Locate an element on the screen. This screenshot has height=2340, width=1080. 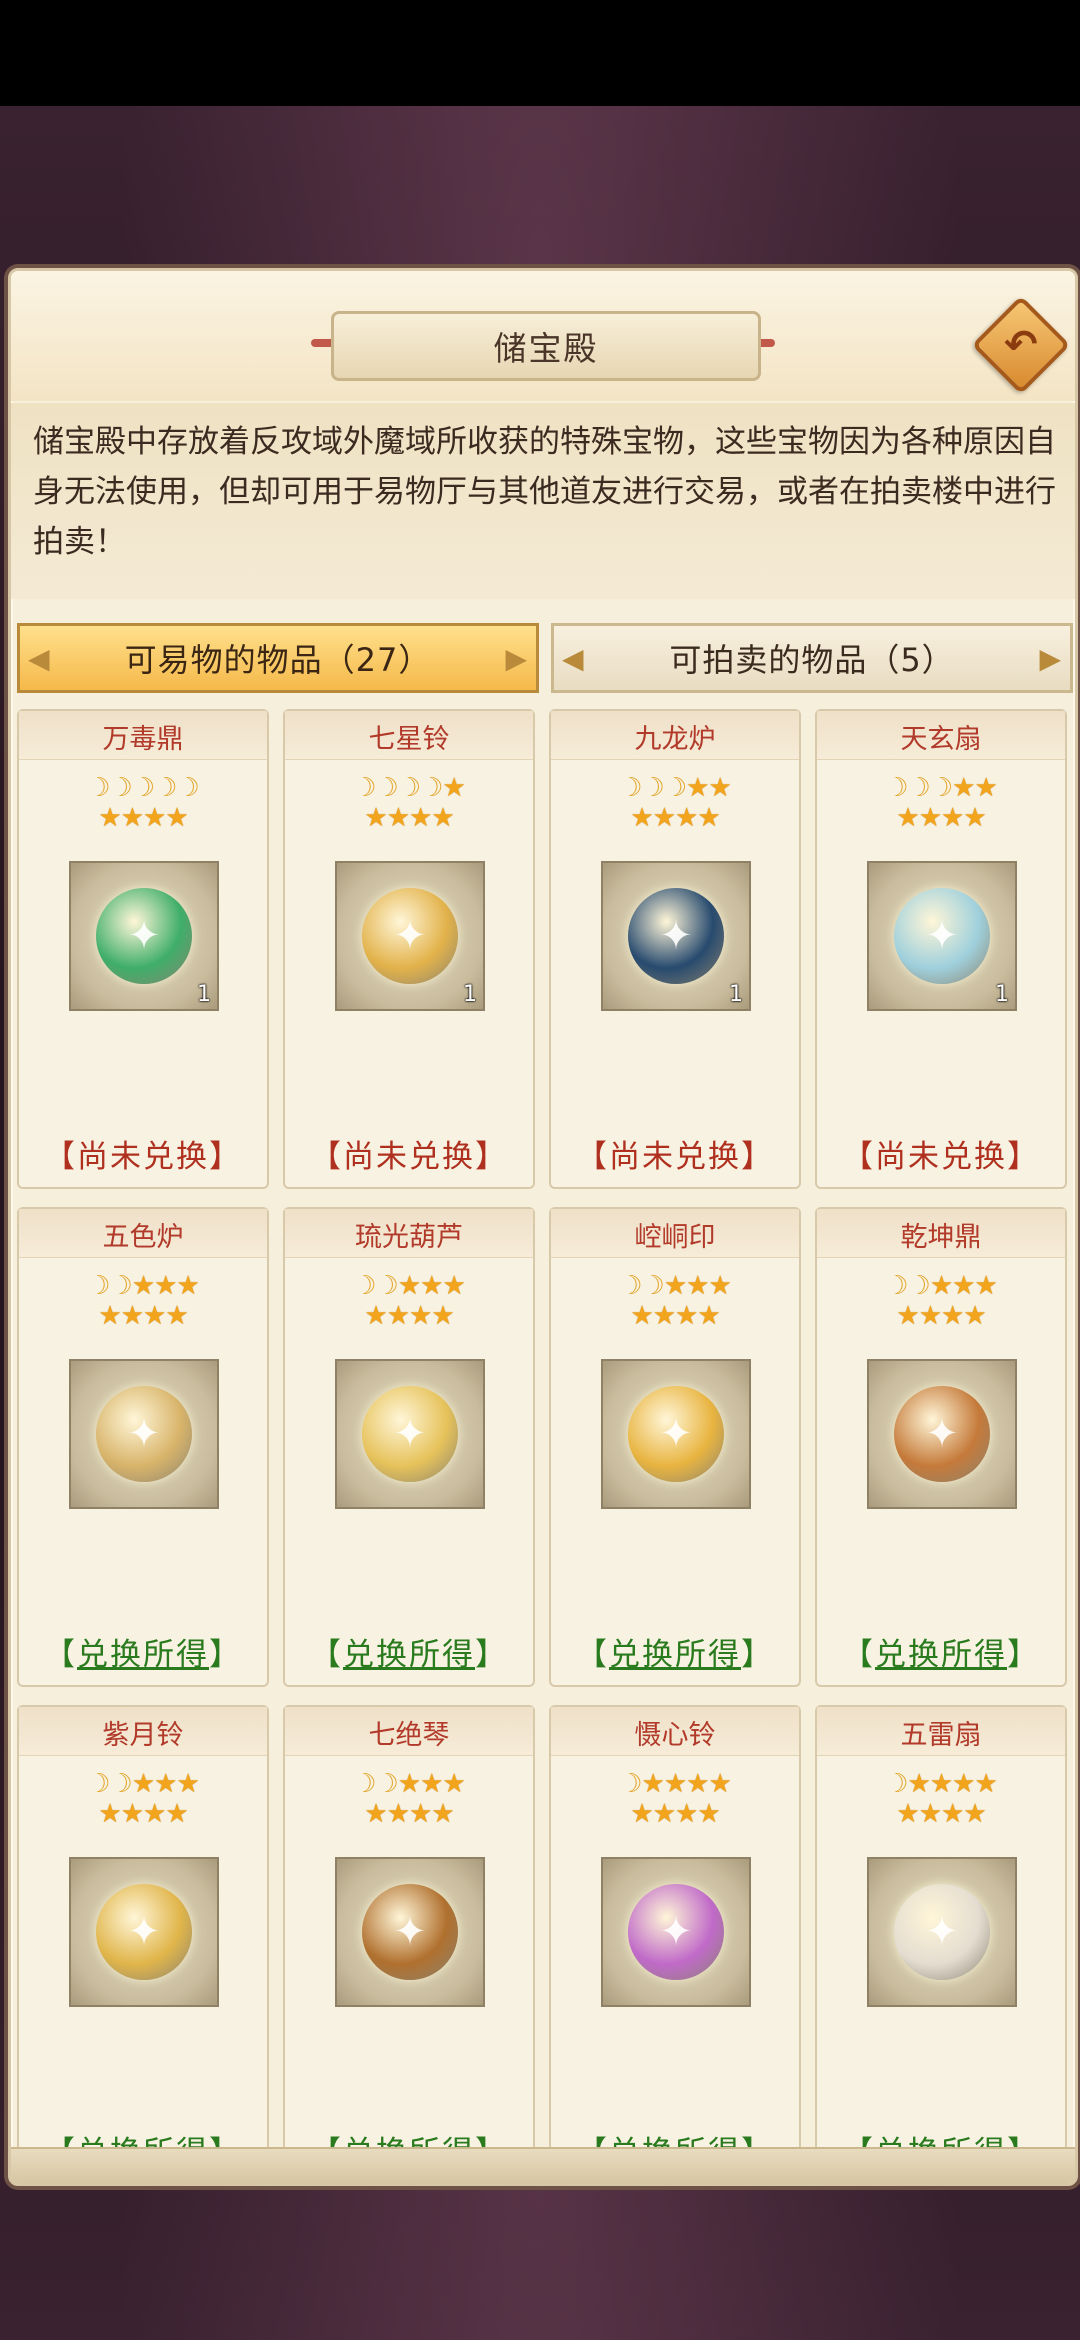
item-name: 七绝琴 is located at coordinates (409, 1735).